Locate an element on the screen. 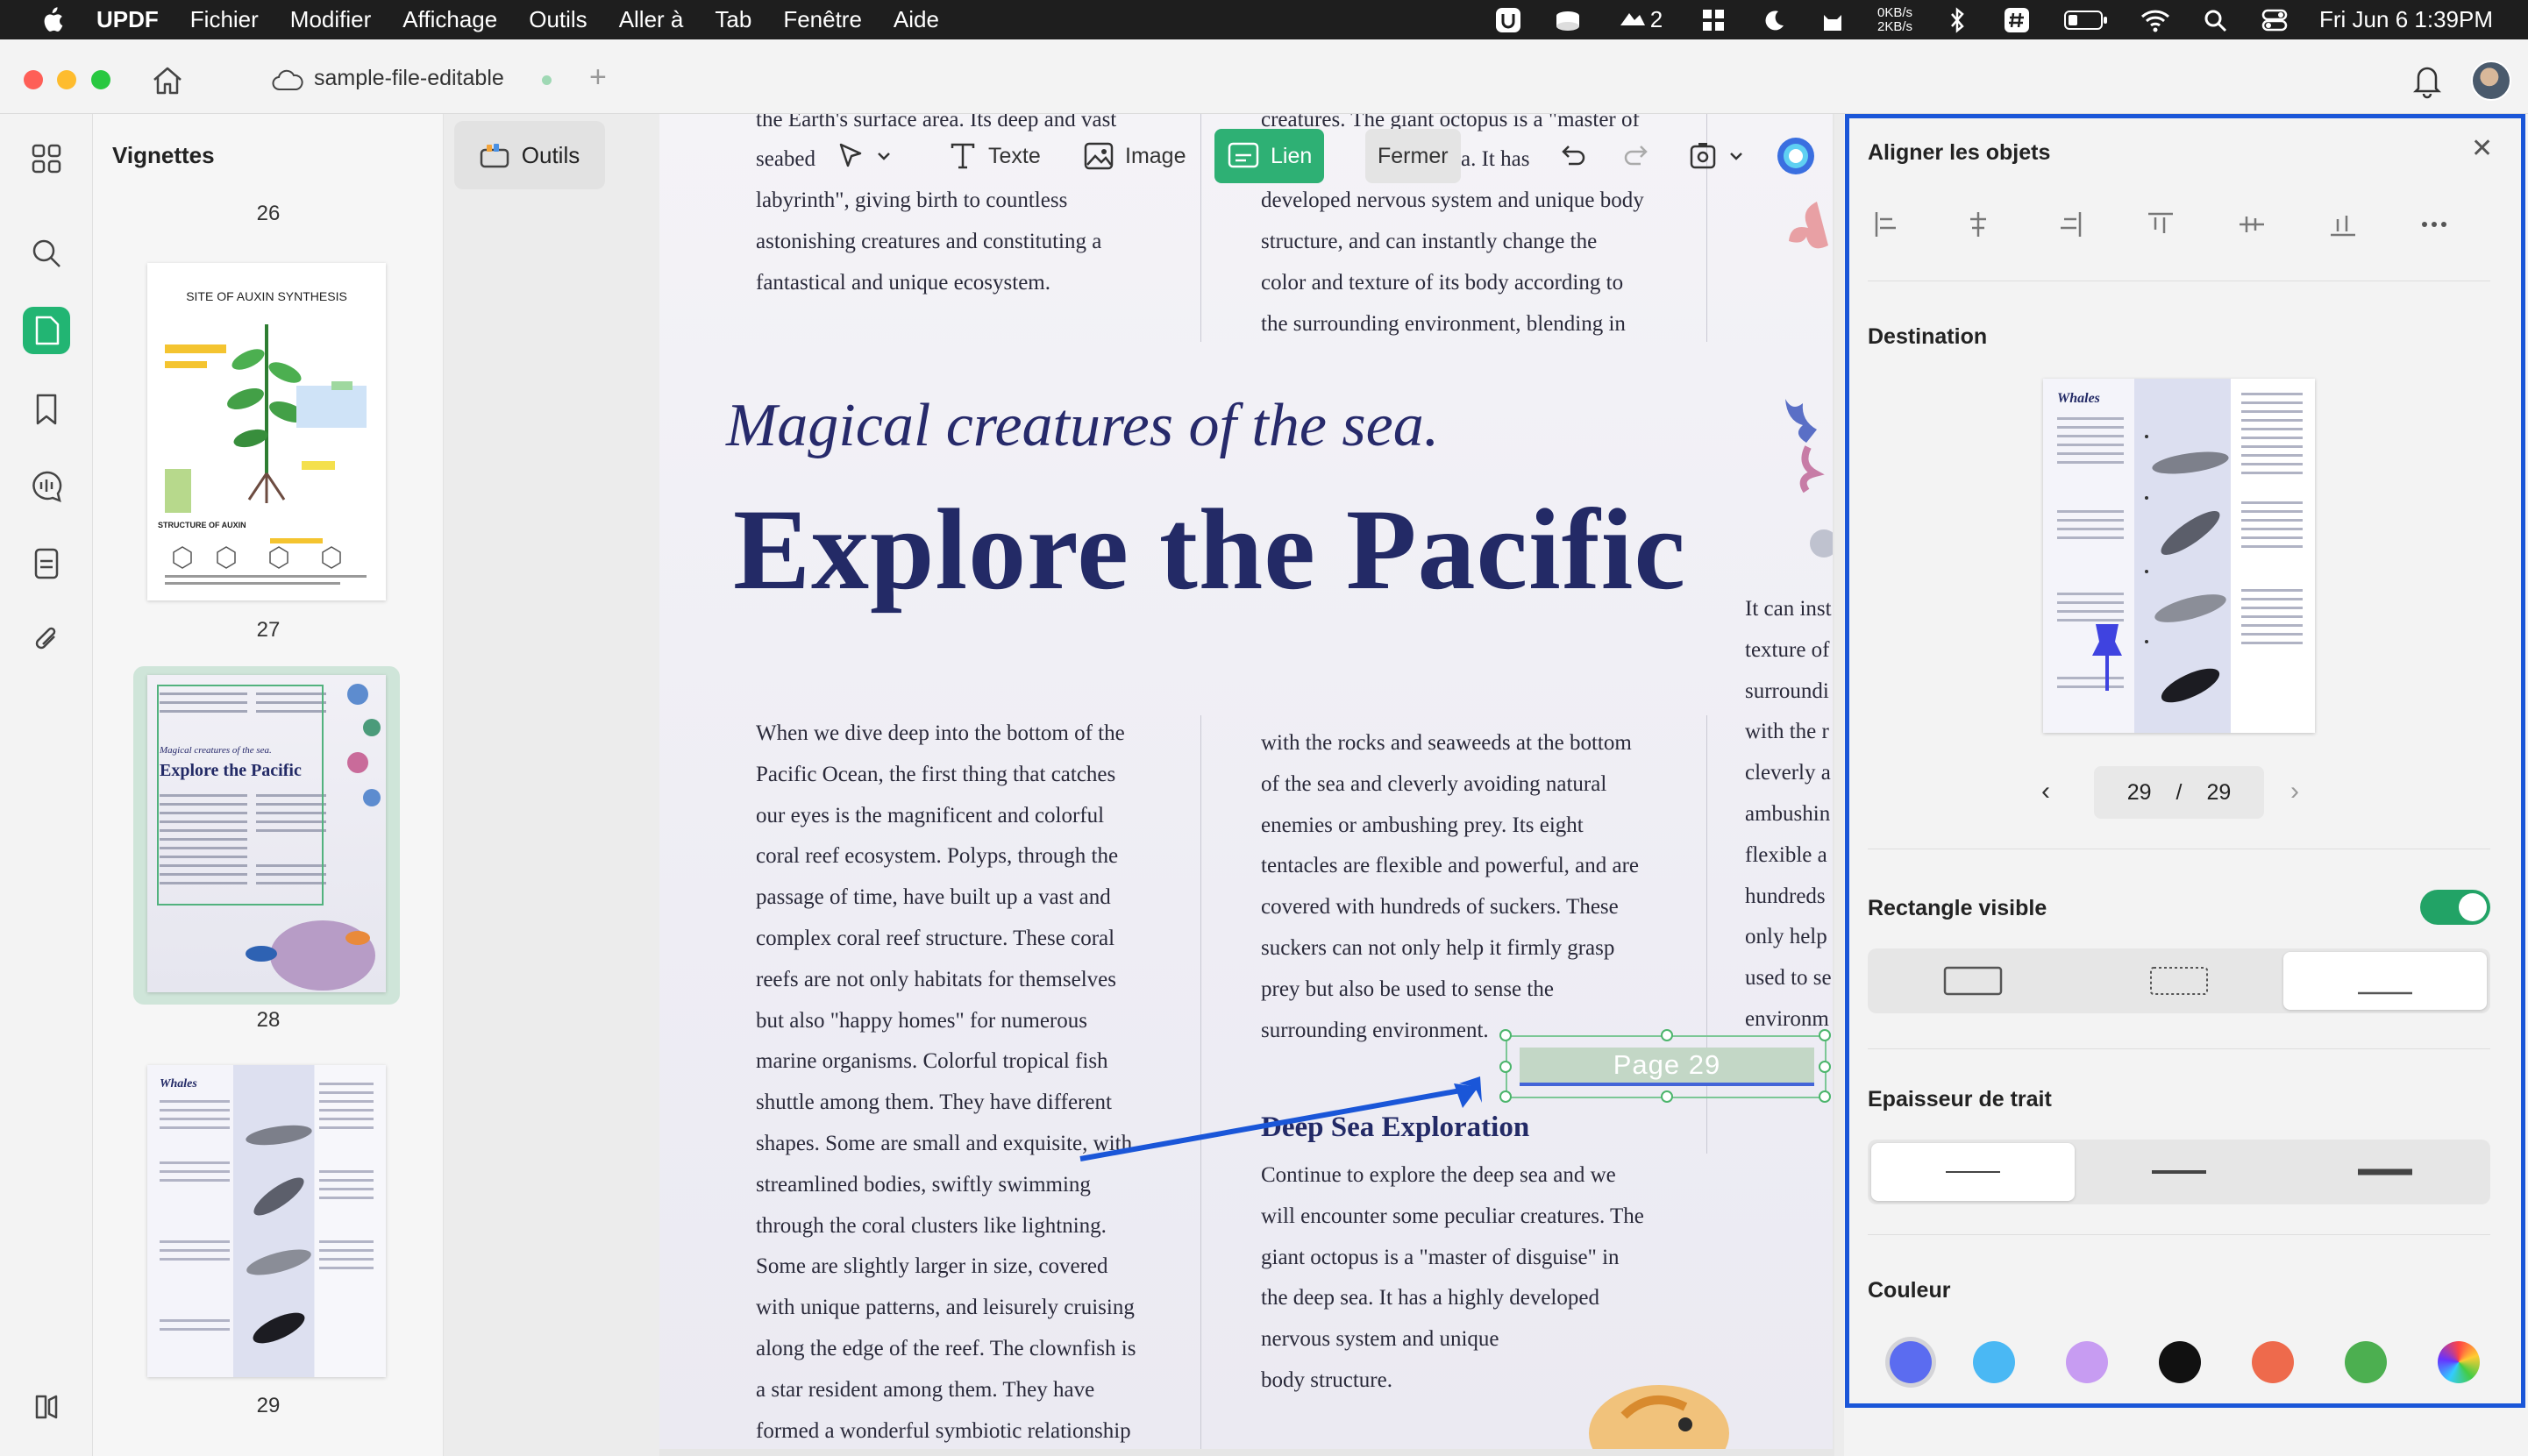  menu-outils: Outils is located at coordinates (558, 19).